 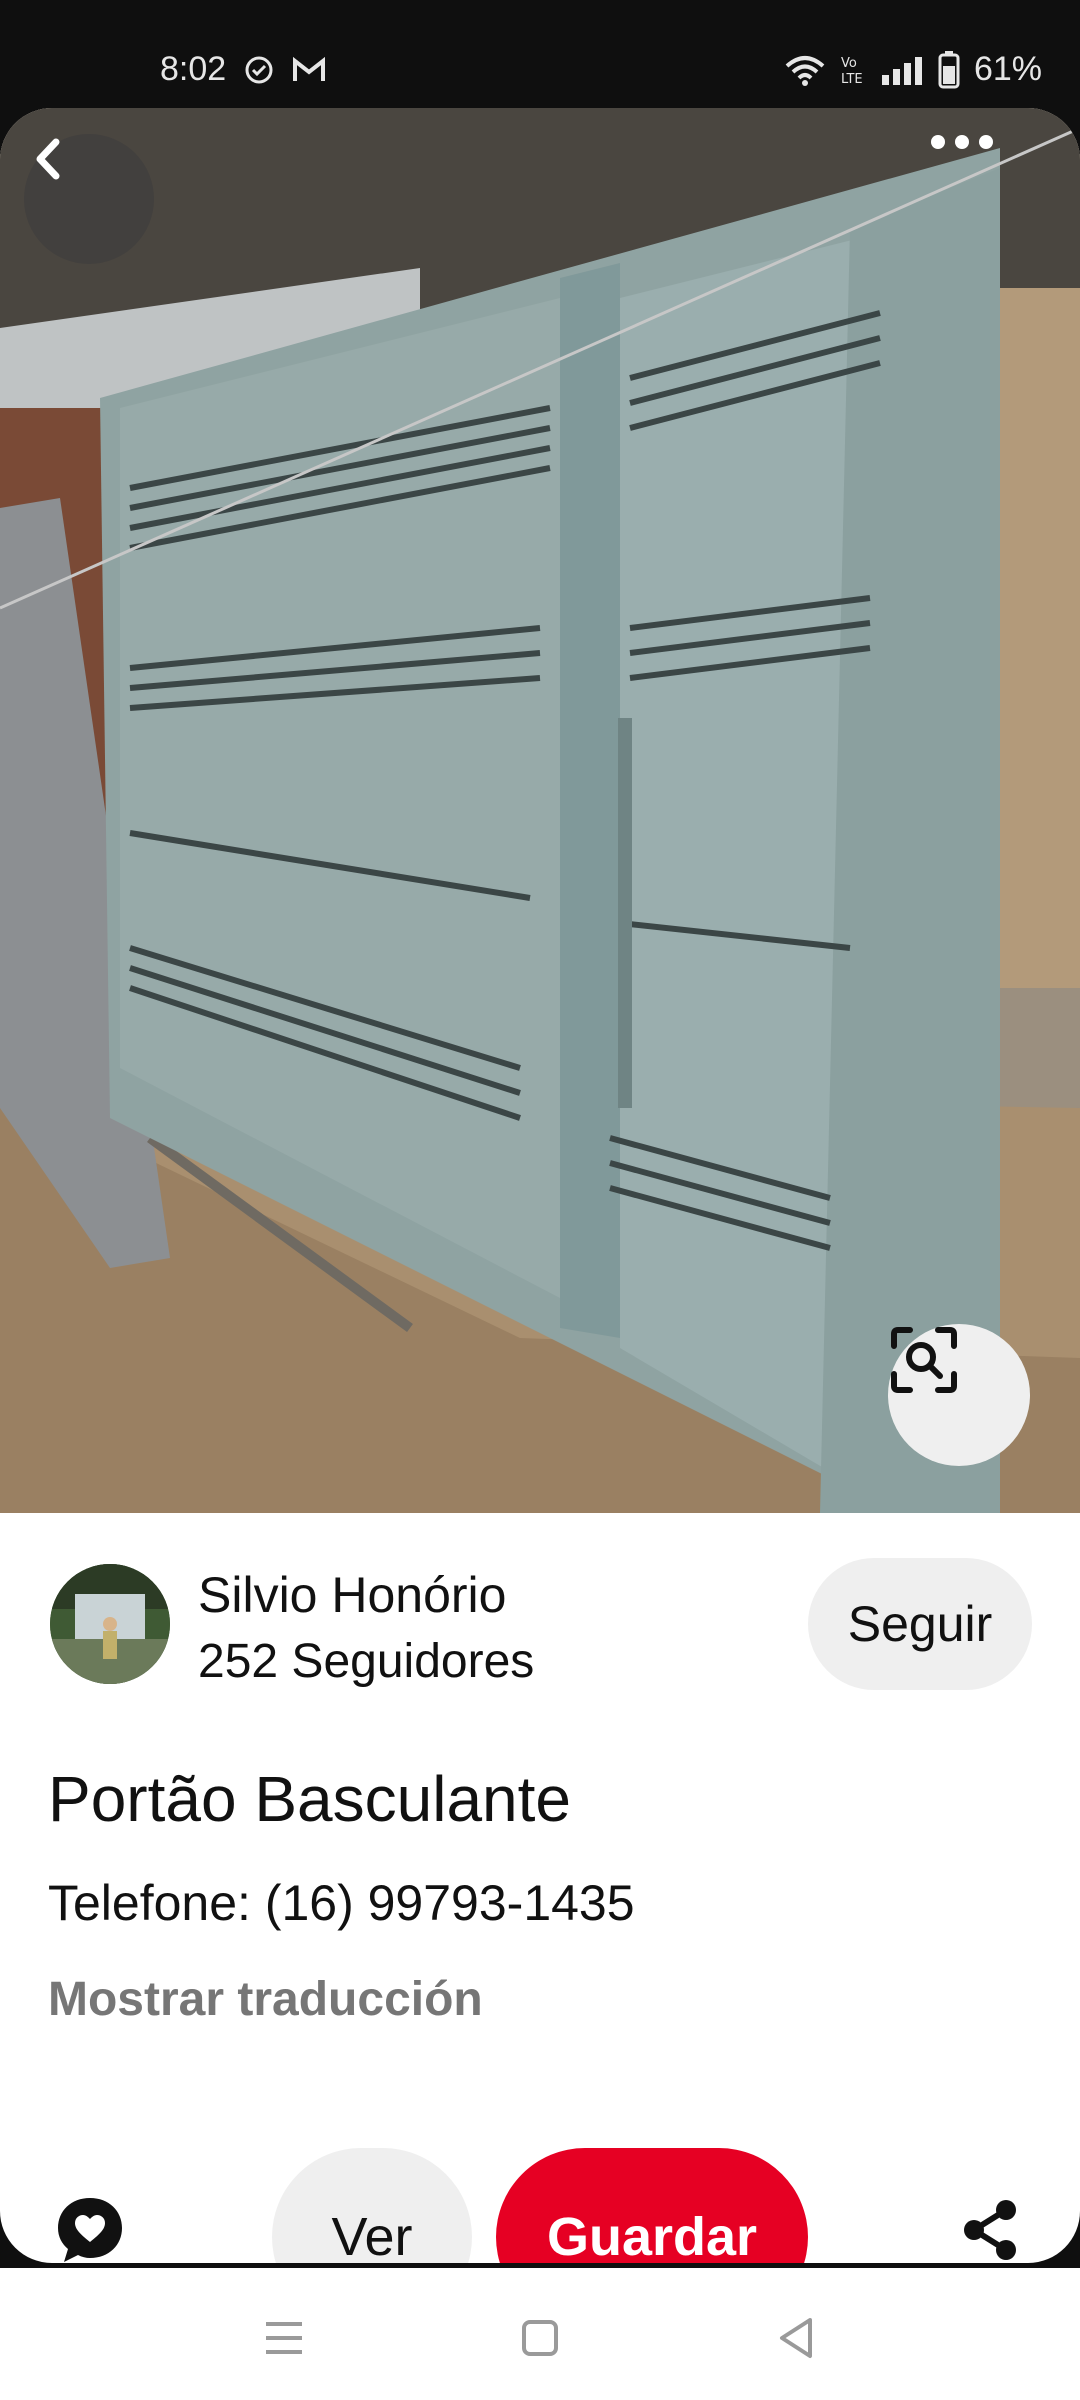 I want to click on volte-icon: Vo LTE, so click(x=853, y=70).